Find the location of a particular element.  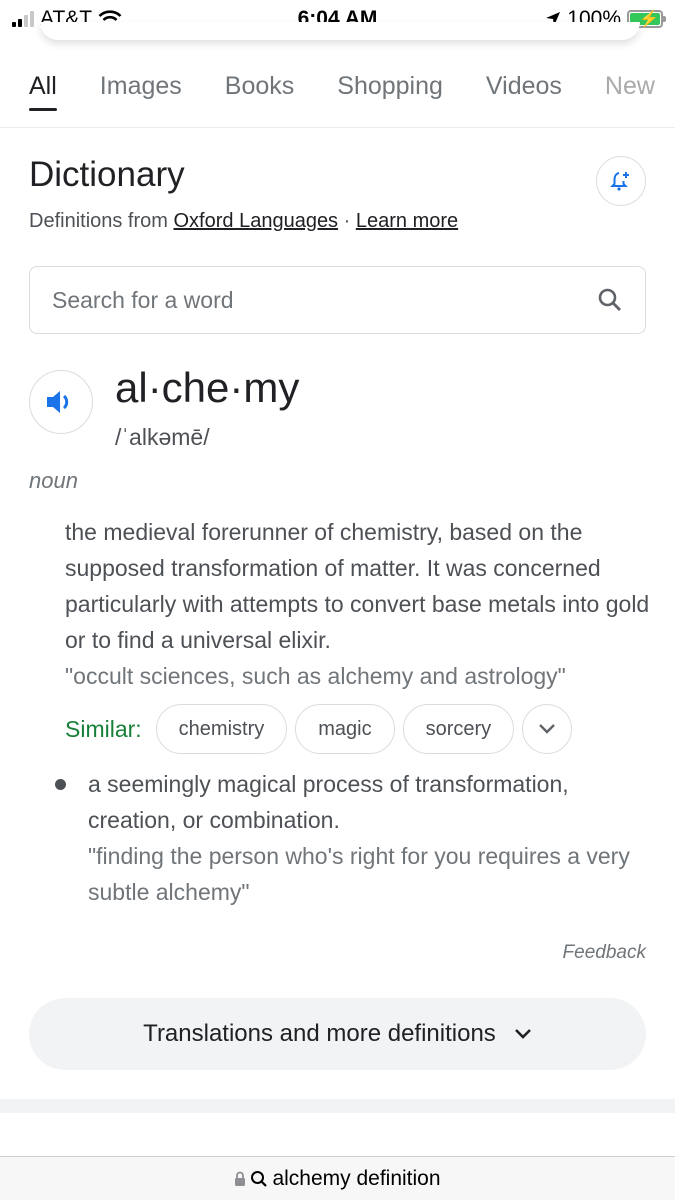

signal-icon is located at coordinates (23, 19).